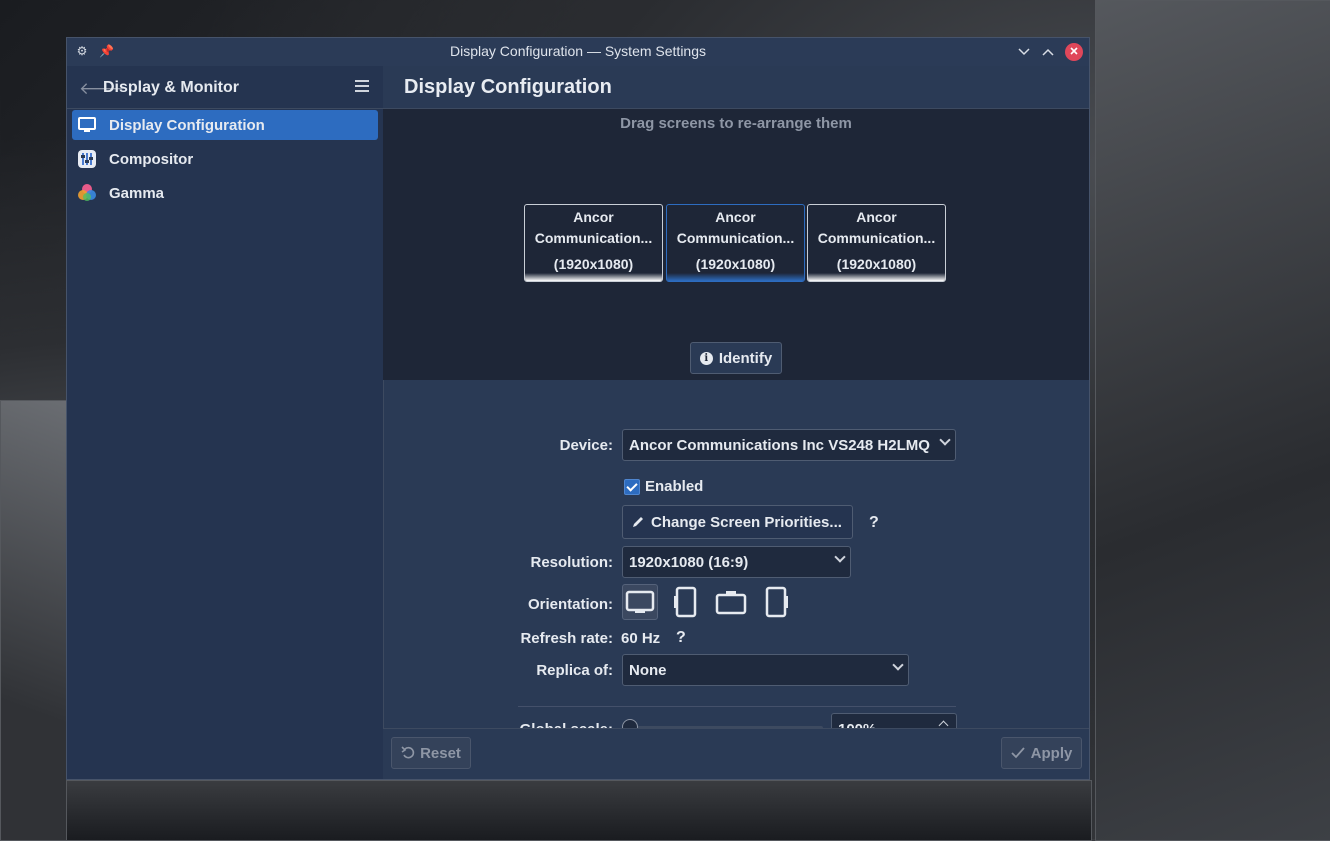 The height and width of the screenshot is (841, 1330). What do you see at coordinates (736, 87) in the screenshot?
I see `main-header: Display Configuration` at bounding box center [736, 87].